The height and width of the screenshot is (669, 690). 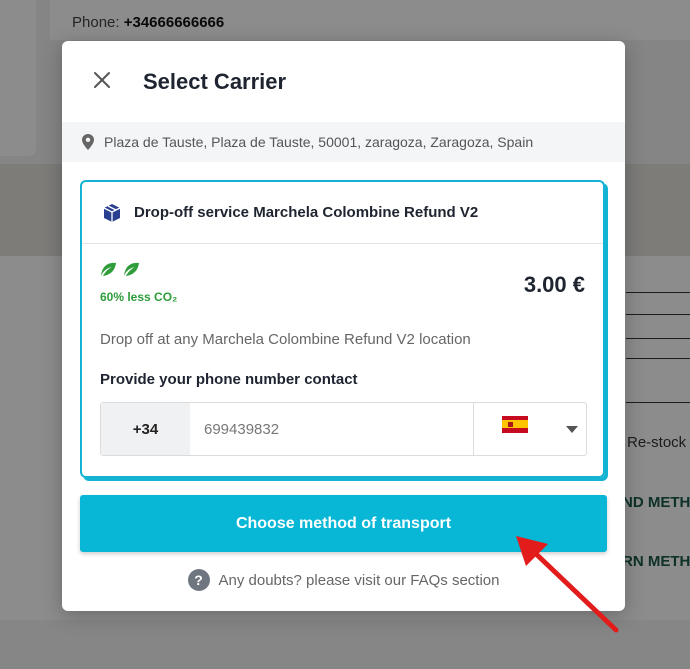 What do you see at coordinates (529, 429) in the screenshot?
I see `country-code-select` at bounding box center [529, 429].